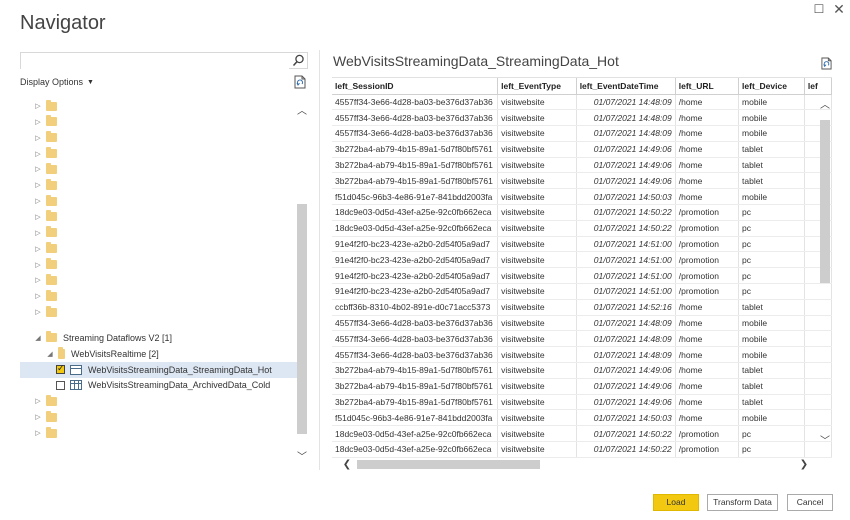  I want to click on search-icon, so click(298, 60).